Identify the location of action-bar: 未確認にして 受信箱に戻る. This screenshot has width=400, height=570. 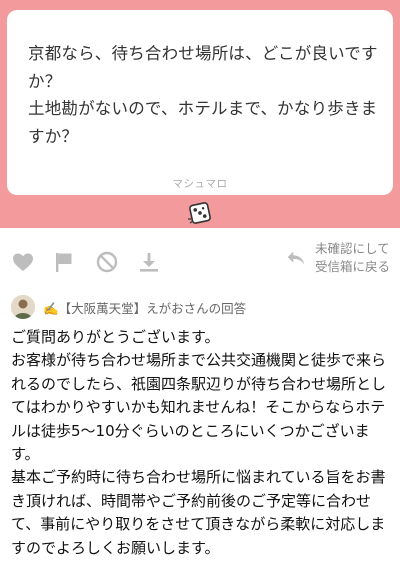
(200, 260).